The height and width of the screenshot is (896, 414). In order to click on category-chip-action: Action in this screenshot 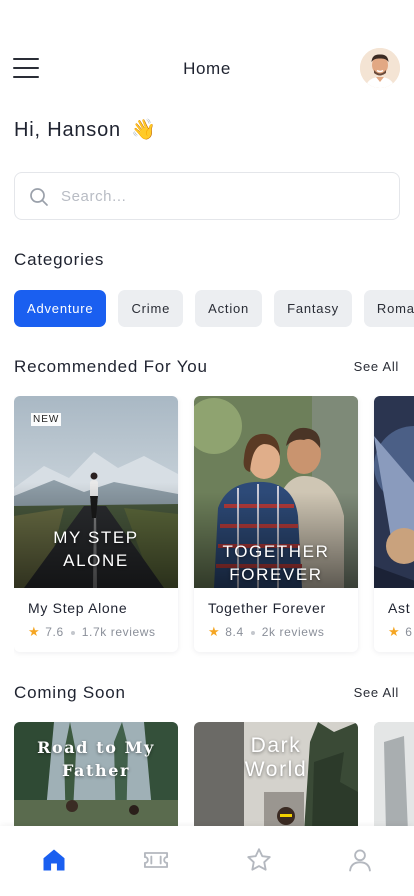, I will do `click(229, 308)`.